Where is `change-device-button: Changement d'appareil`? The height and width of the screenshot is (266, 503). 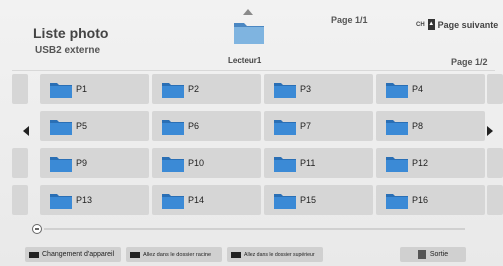 change-device-button: Changement d'appareil is located at coordinates (73, 254).